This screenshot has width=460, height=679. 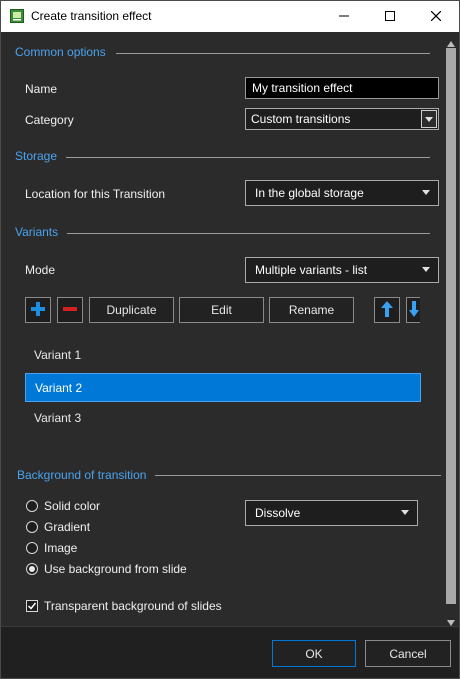 What do you see at coordinates (82, 475) in the screenshot?
I see `section-background: Background of transition` at bounding box center [82, 475].